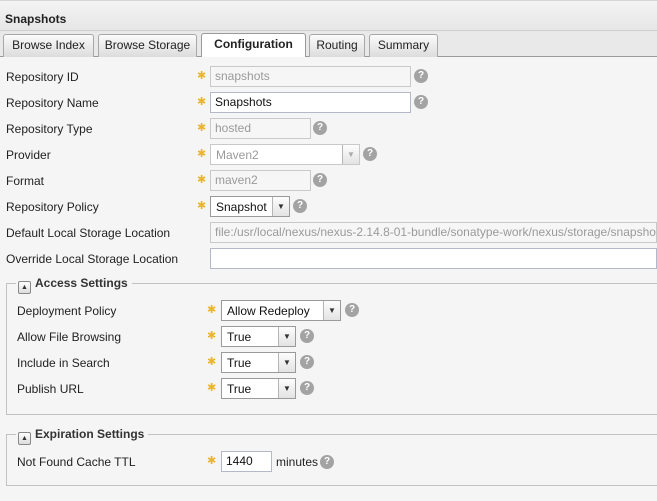 The height and width of the screenshot is (501, 657). Describe the element at coordinates (90, 434) in the screenshot. I see `expiration-settings-title: Expiration Settings` at that location.